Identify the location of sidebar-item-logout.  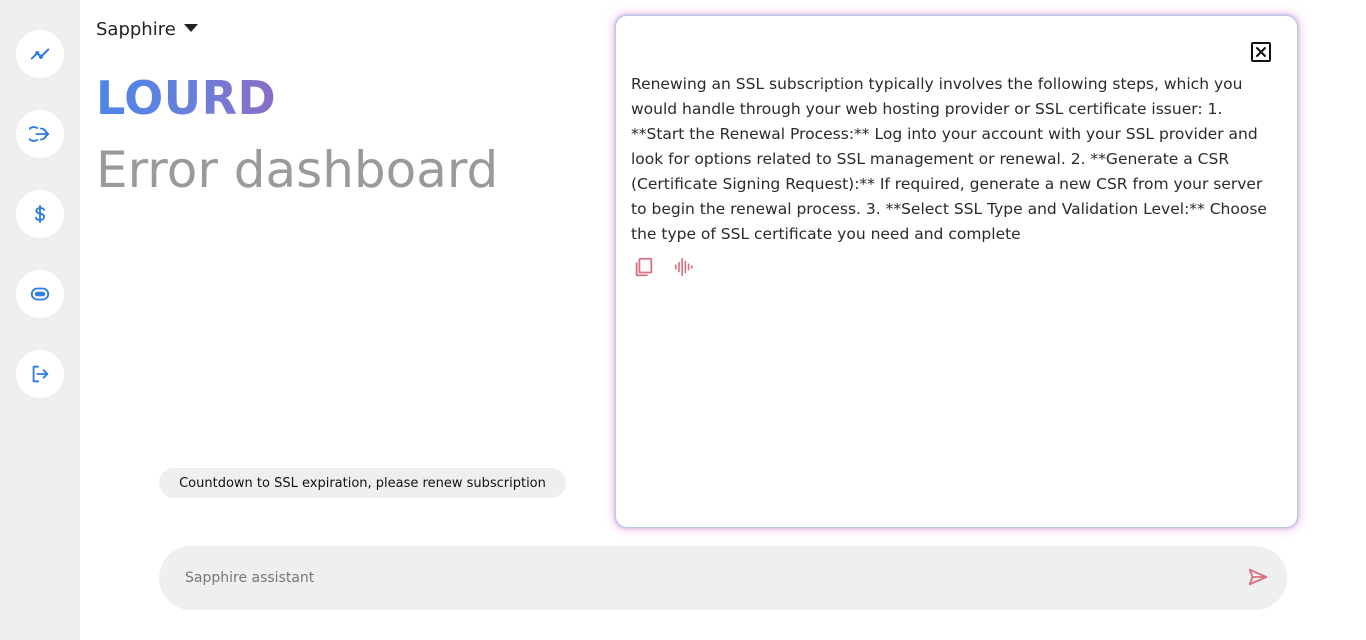
(40, 374).